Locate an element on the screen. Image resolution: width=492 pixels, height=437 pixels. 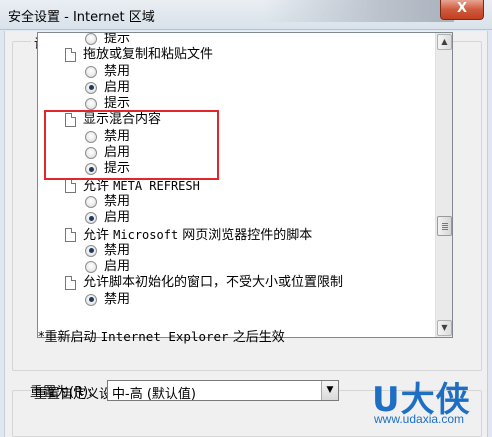
setting-item: 允许脚本初始化的窗口，不受大小或位置限制 is located at coordinates (236, 283).